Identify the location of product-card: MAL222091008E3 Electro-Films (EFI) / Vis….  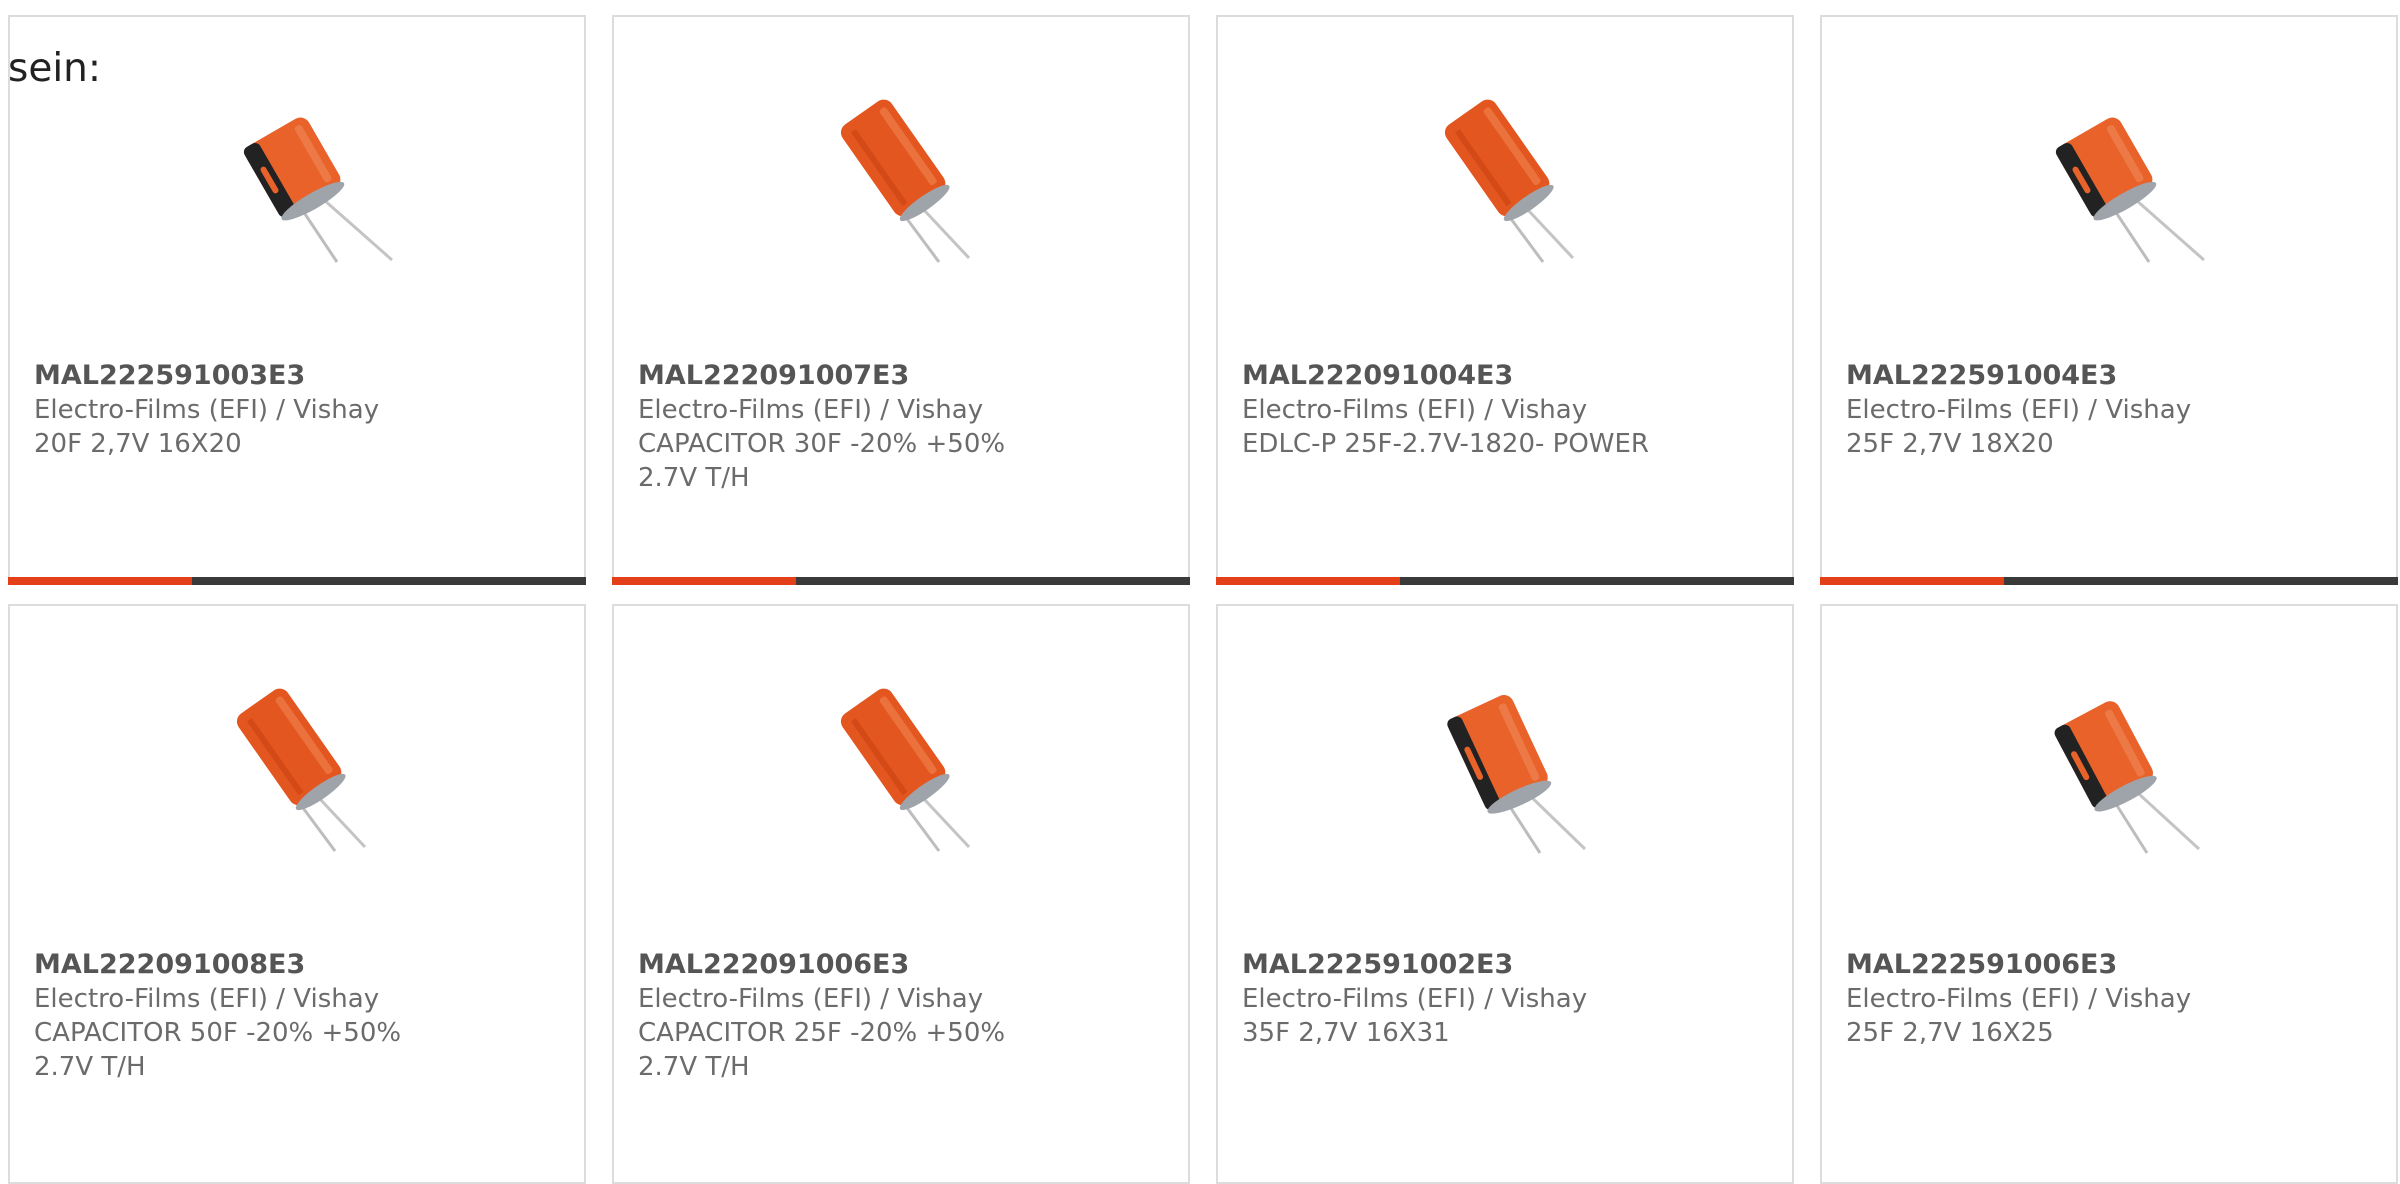
(297, 894).